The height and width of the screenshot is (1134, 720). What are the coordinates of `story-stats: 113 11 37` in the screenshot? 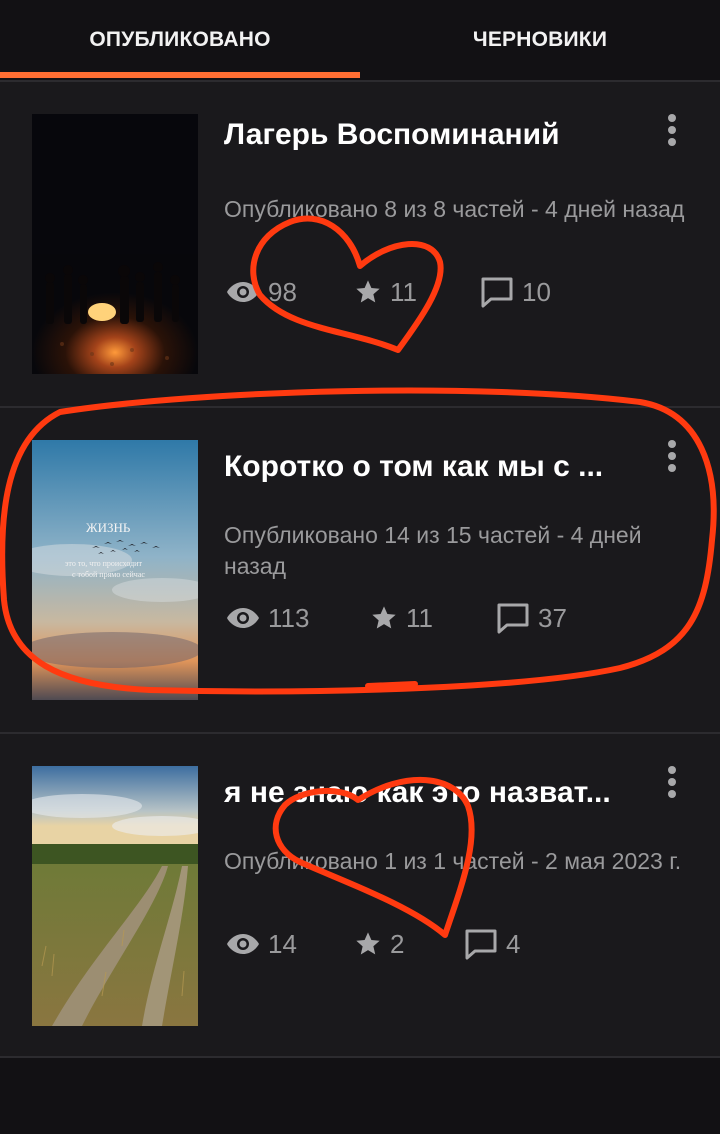 It's located at (396, 618).